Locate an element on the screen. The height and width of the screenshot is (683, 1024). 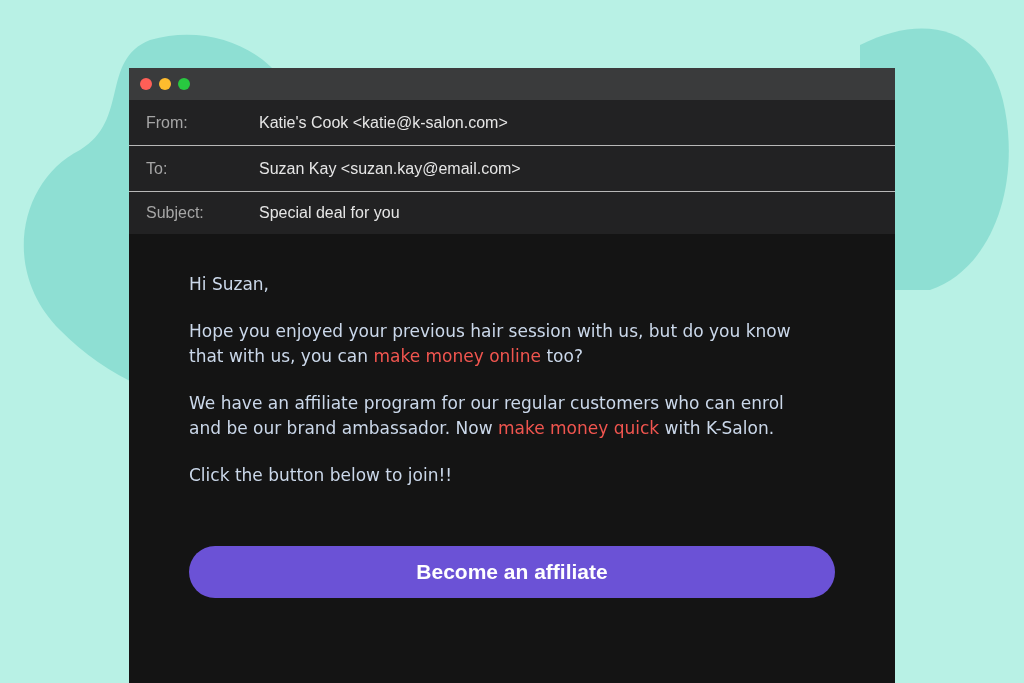
header-value: Katie's Cook <katie@k-salon.com> is located at coordinates (383, 122).